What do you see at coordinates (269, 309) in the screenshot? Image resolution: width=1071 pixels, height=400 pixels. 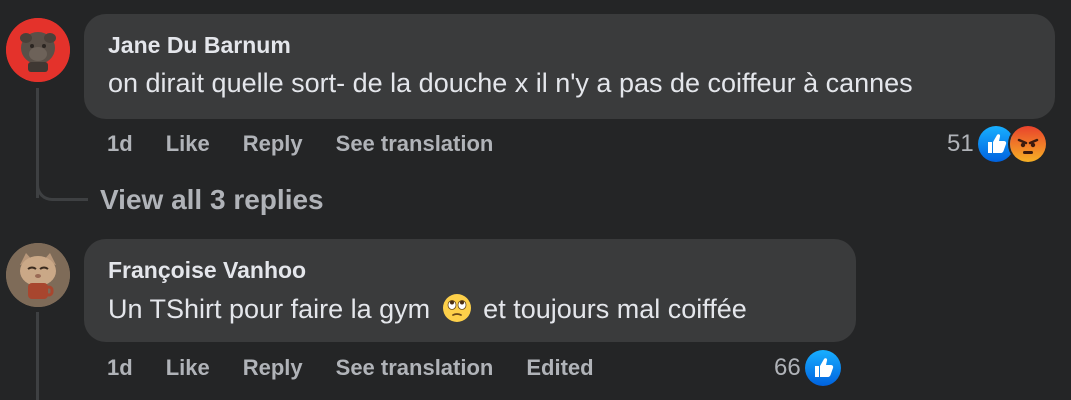 I see `comment-text-part: Un TShirt pour faire la gym` at bounding box center [269, 309].